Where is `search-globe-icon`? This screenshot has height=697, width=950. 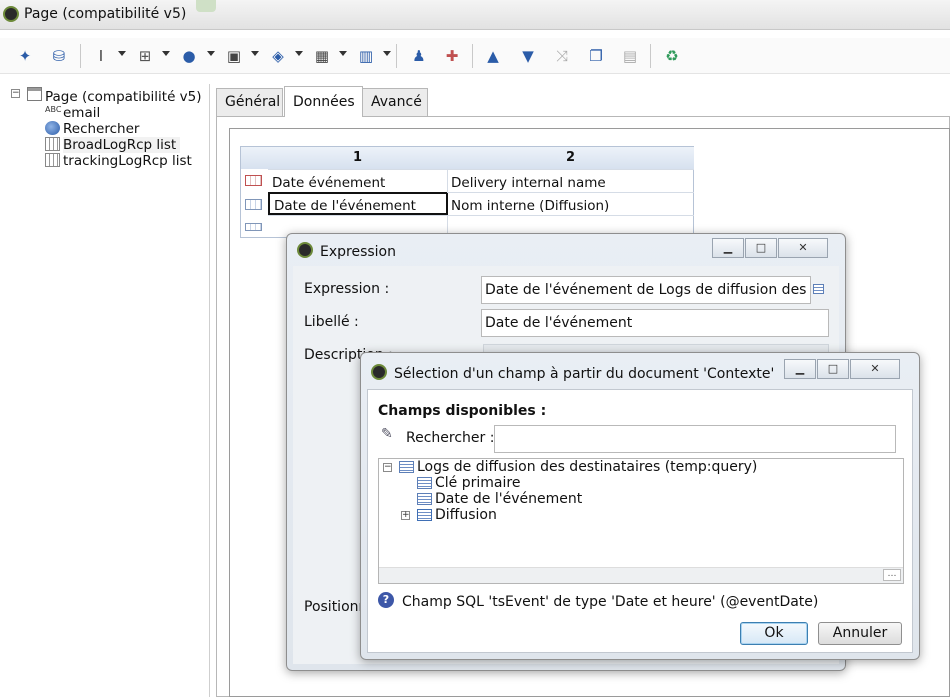 search-globe-icon is located at coordinates (52, 128).